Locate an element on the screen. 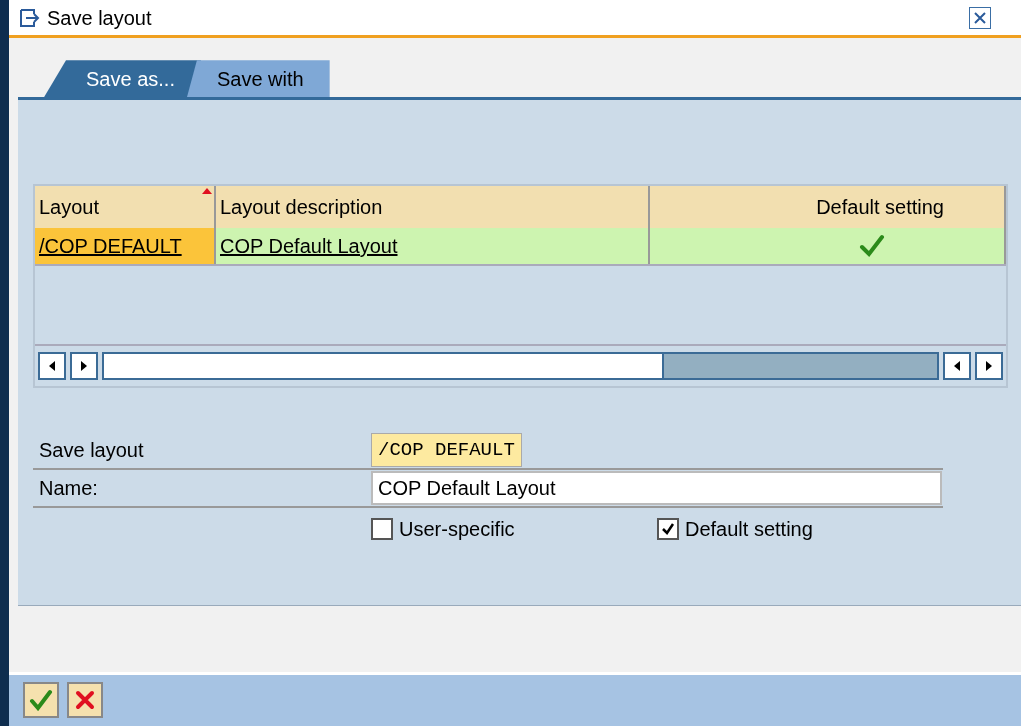  checkbox-label: User-specific is located at coordinates (457, 530).